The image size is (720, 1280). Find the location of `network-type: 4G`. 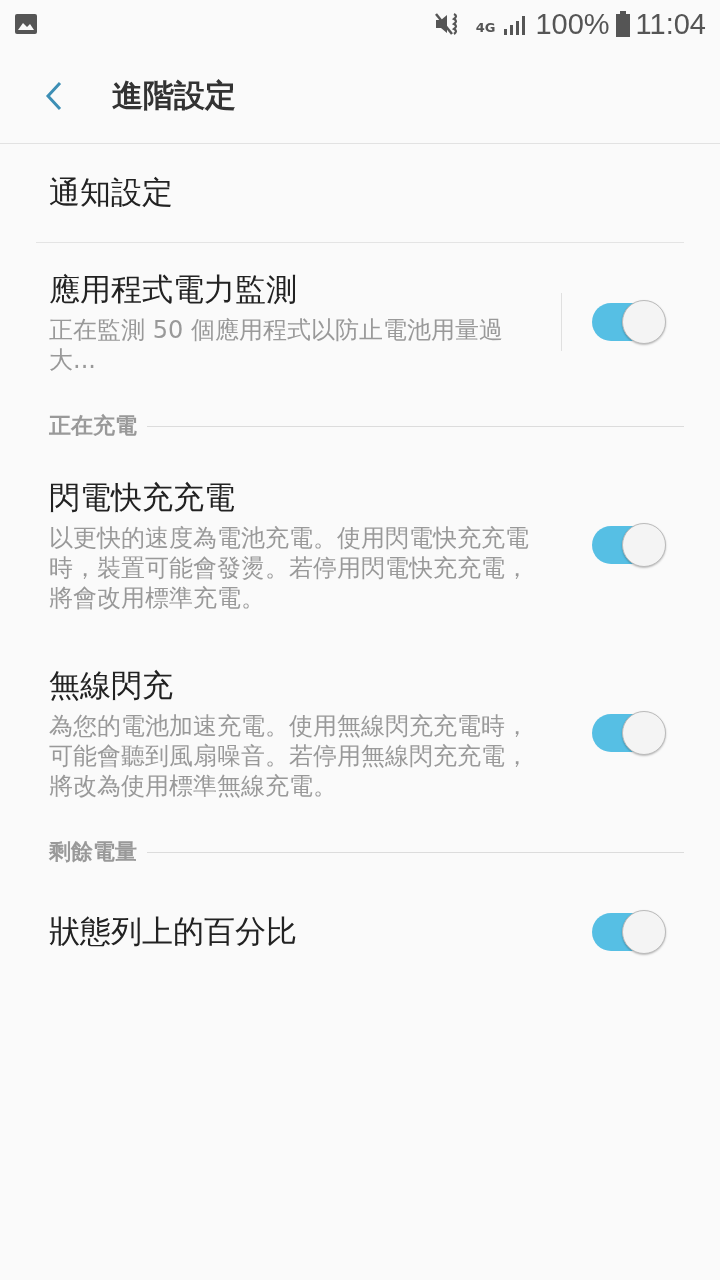

network-type: 4G is located at coordinates (485, 27).